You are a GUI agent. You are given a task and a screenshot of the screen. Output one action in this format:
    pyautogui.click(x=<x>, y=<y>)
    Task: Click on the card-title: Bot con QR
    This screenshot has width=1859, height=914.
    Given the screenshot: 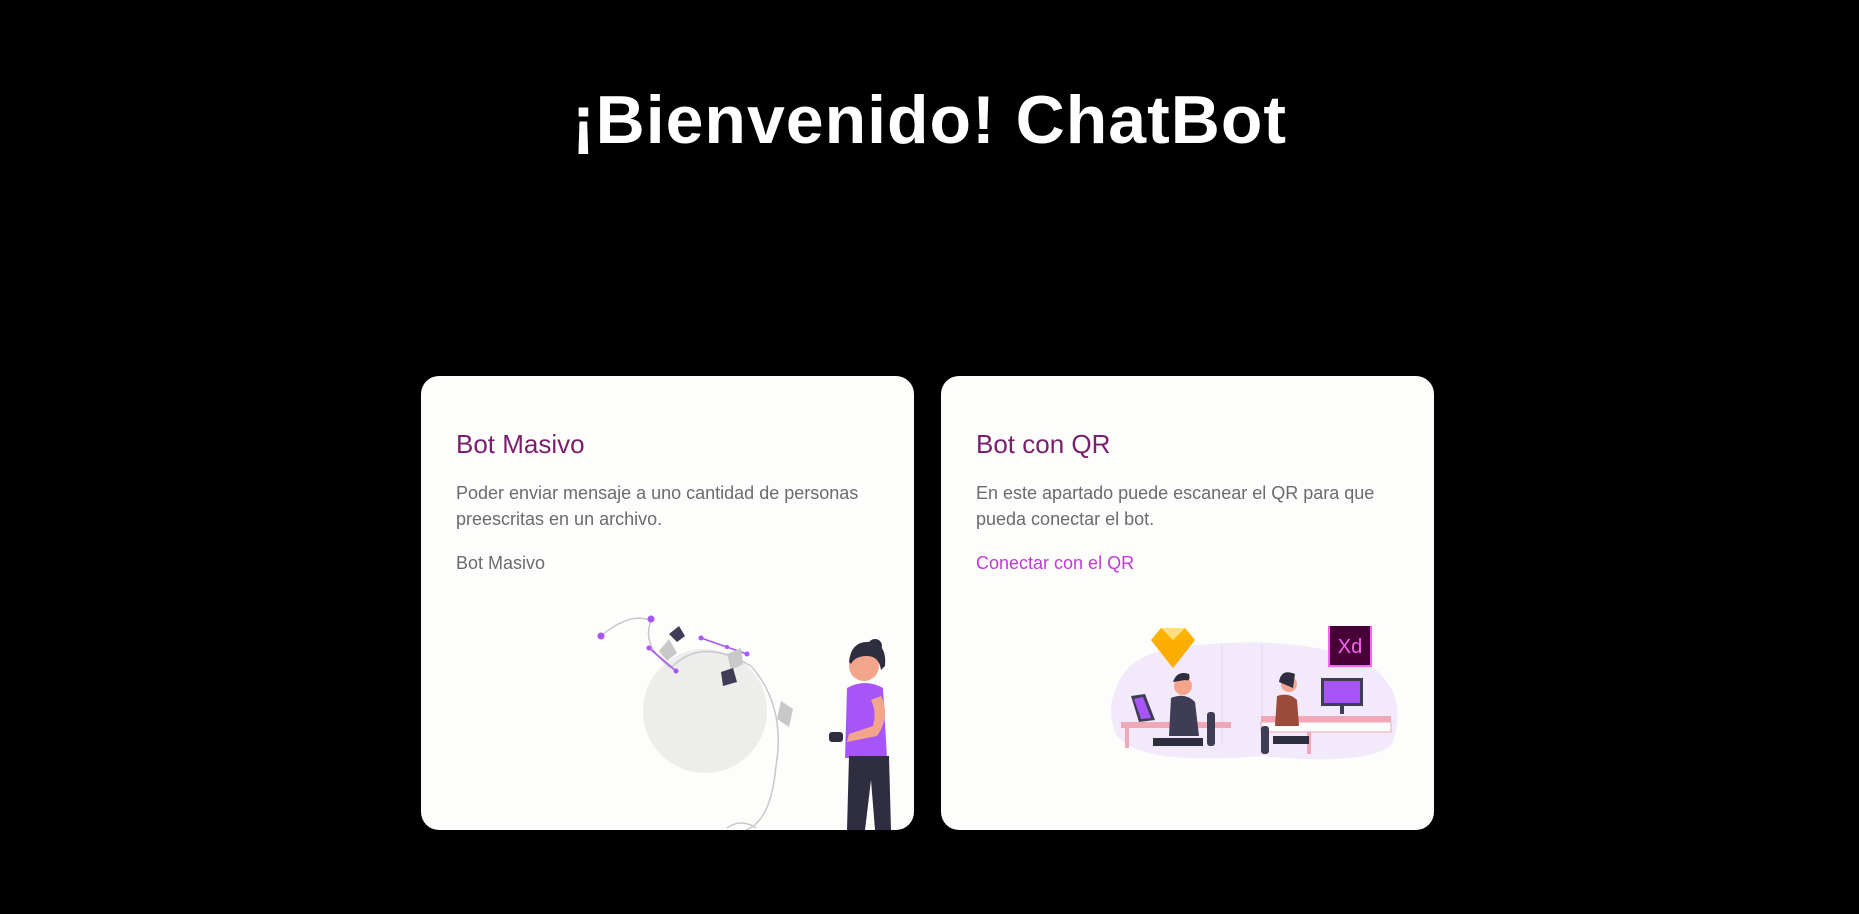 What is the action you would take?
    pyautogui.click(x=1043, y=444)
    